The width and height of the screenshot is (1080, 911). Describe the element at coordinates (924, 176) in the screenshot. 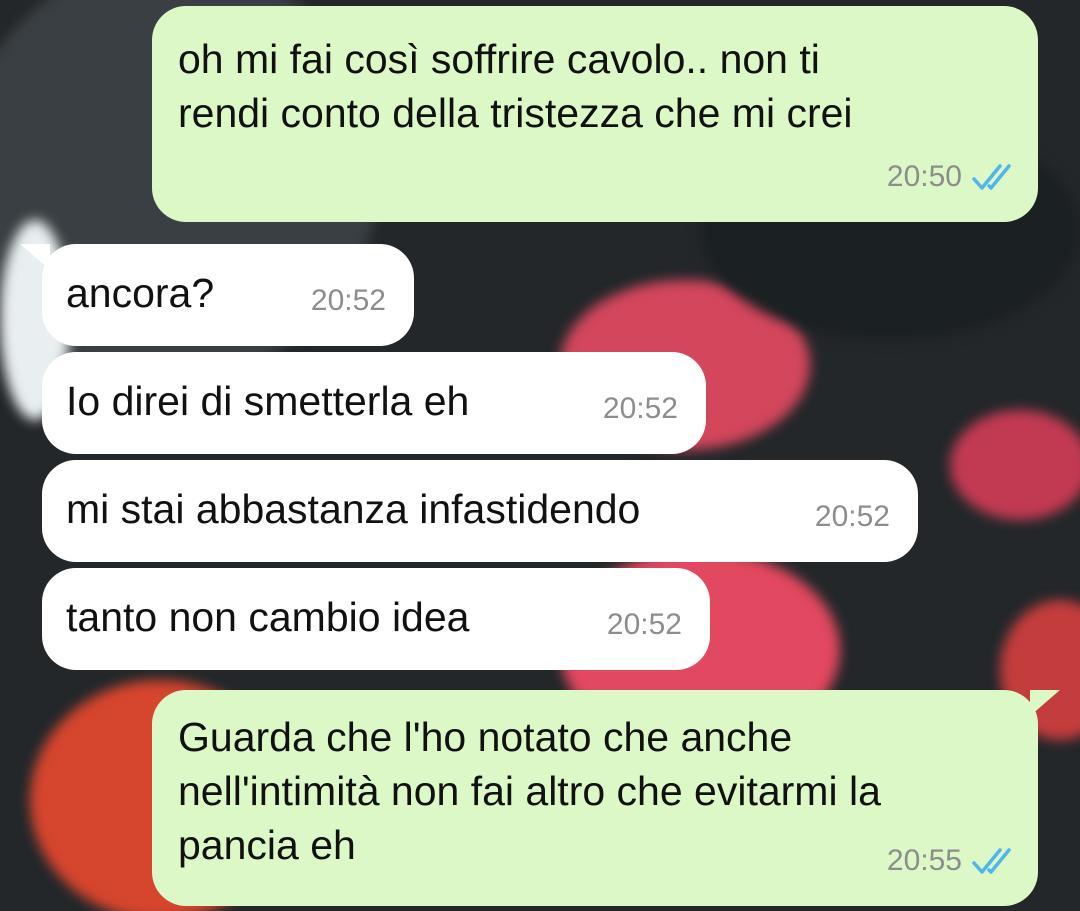

I see `message-time: 20:50` at that location.